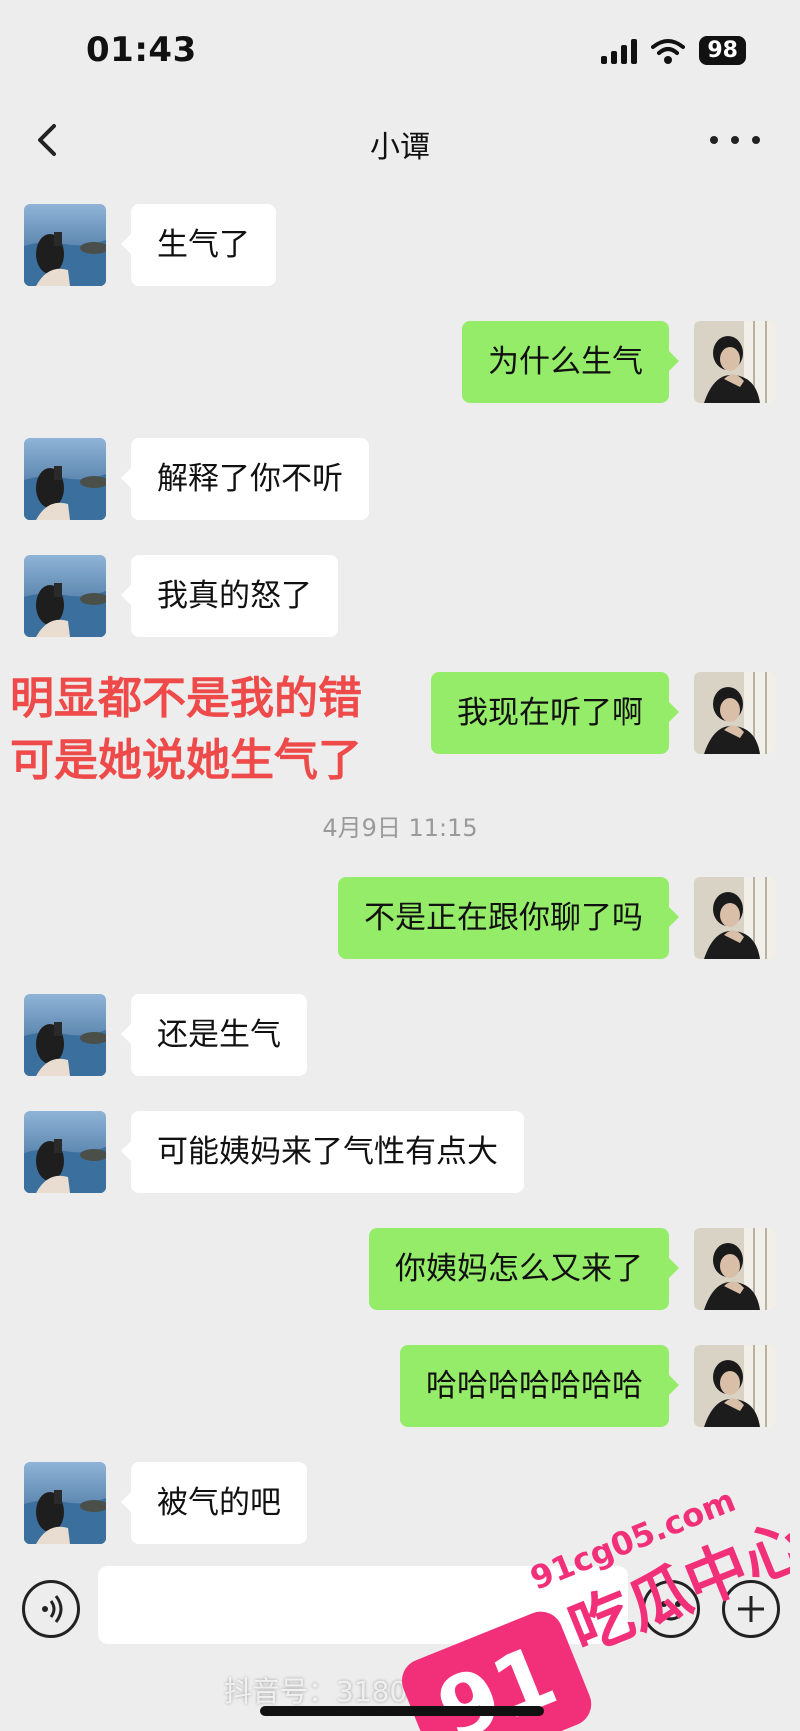 The width and height of the screenshot is (800, 1731). What do you see at coordinates (400, 479) in the screenshot?
I see `message-row: 解释了你不听` at bounding box center [400, 479].